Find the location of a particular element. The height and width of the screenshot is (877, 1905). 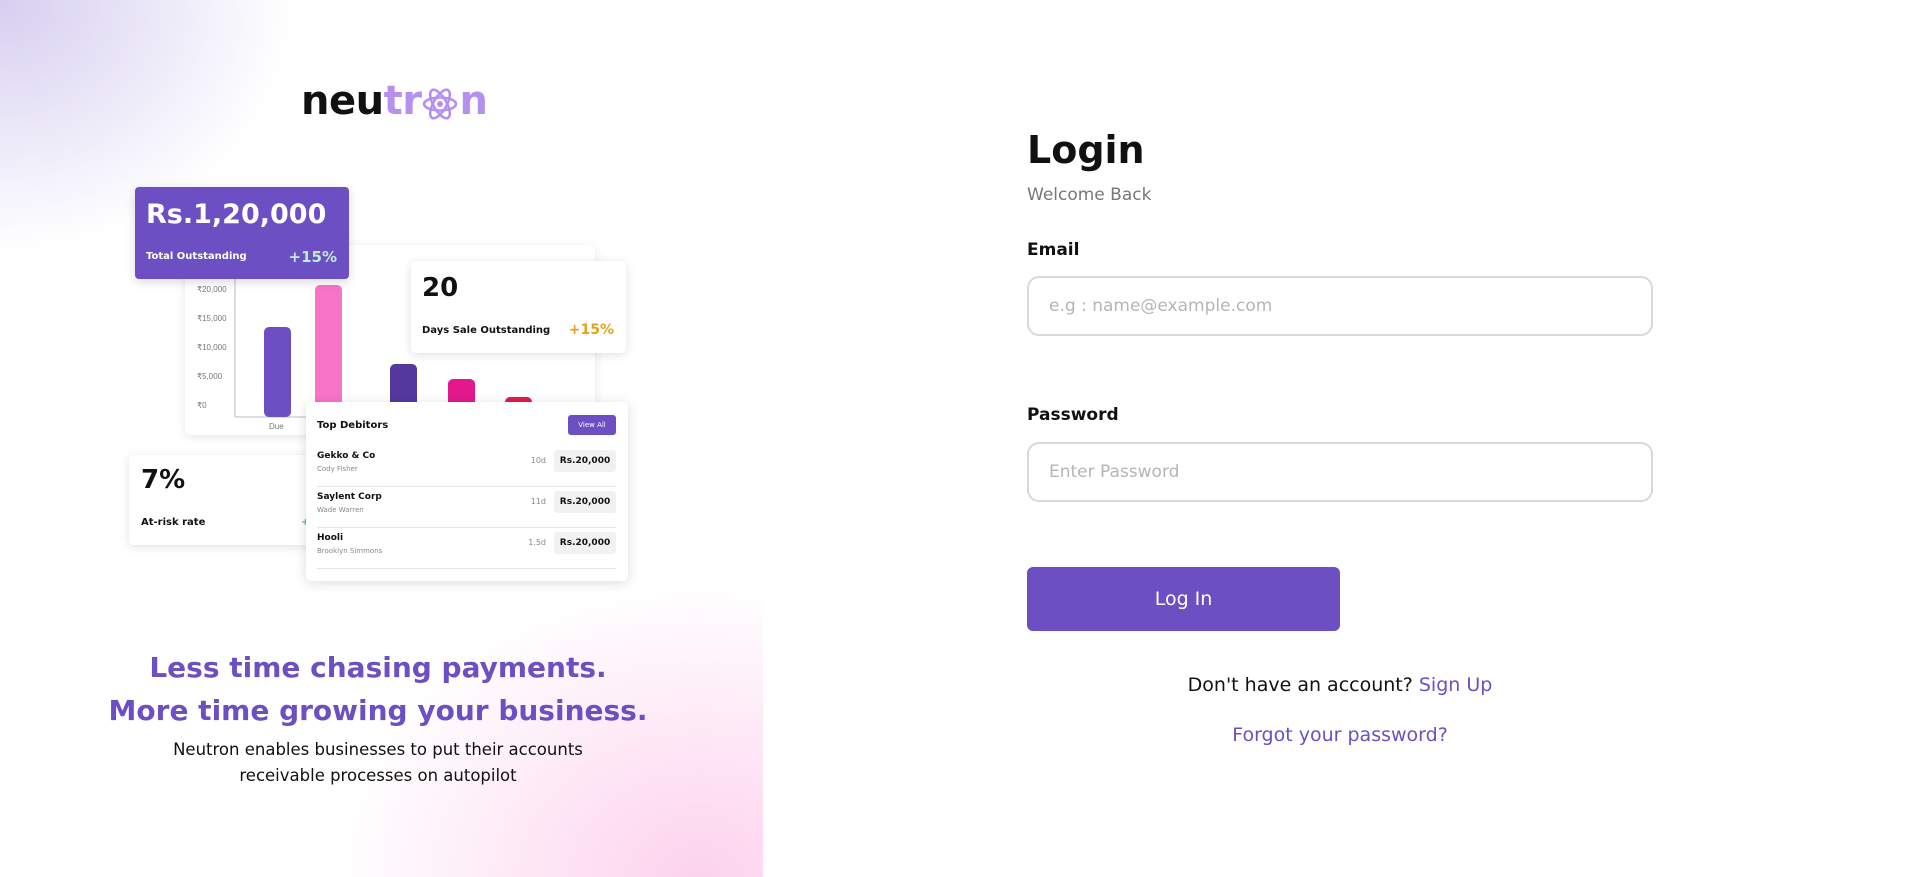

atom-icon is located at coordinates (440, 104).